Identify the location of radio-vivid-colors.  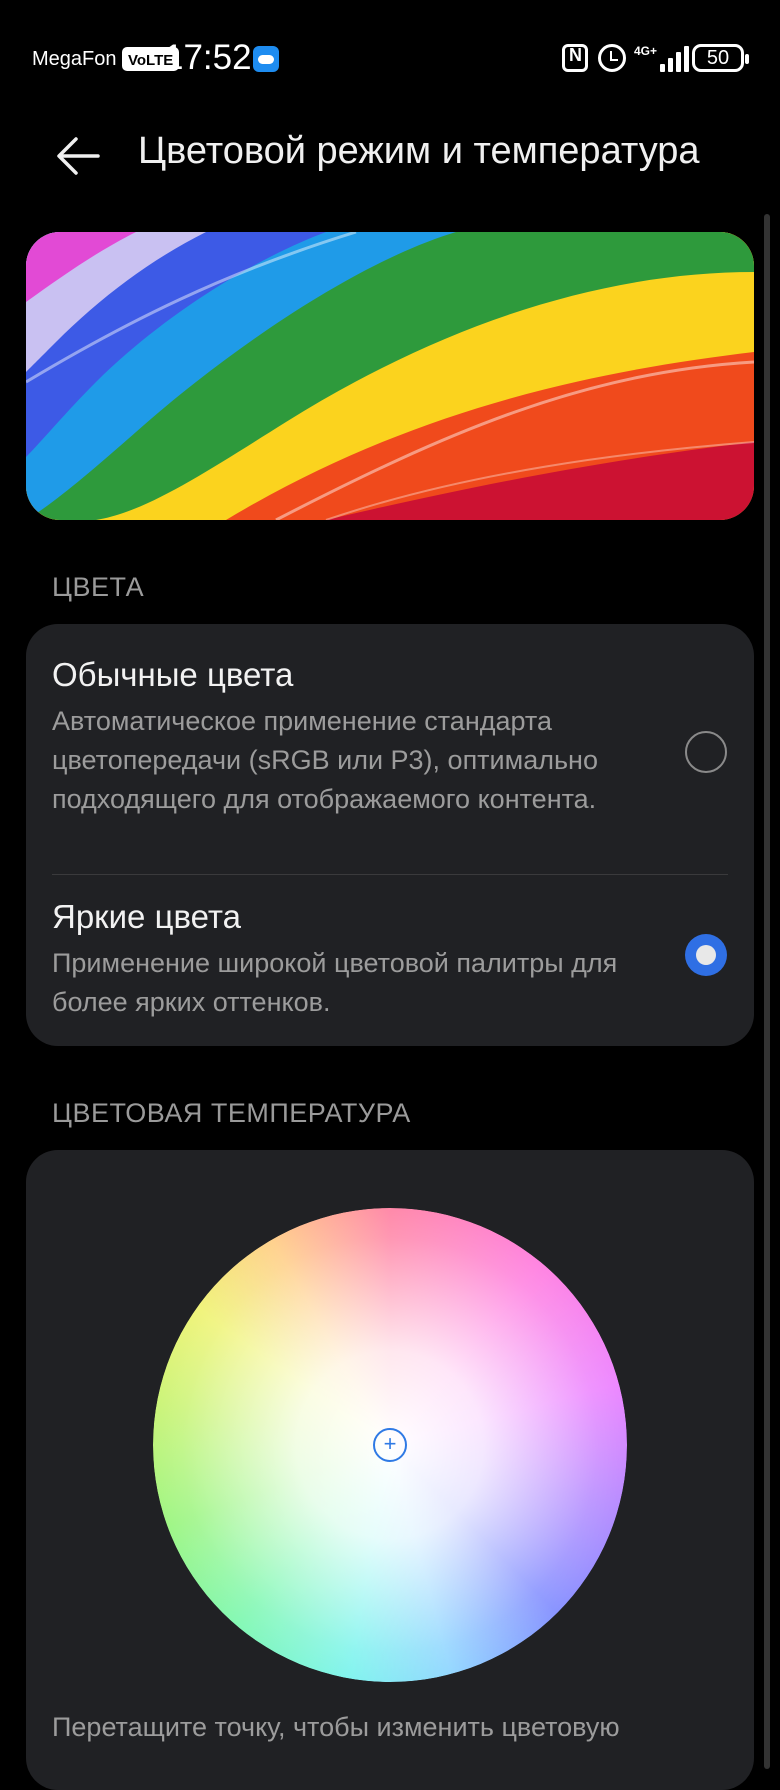
(706, 955).